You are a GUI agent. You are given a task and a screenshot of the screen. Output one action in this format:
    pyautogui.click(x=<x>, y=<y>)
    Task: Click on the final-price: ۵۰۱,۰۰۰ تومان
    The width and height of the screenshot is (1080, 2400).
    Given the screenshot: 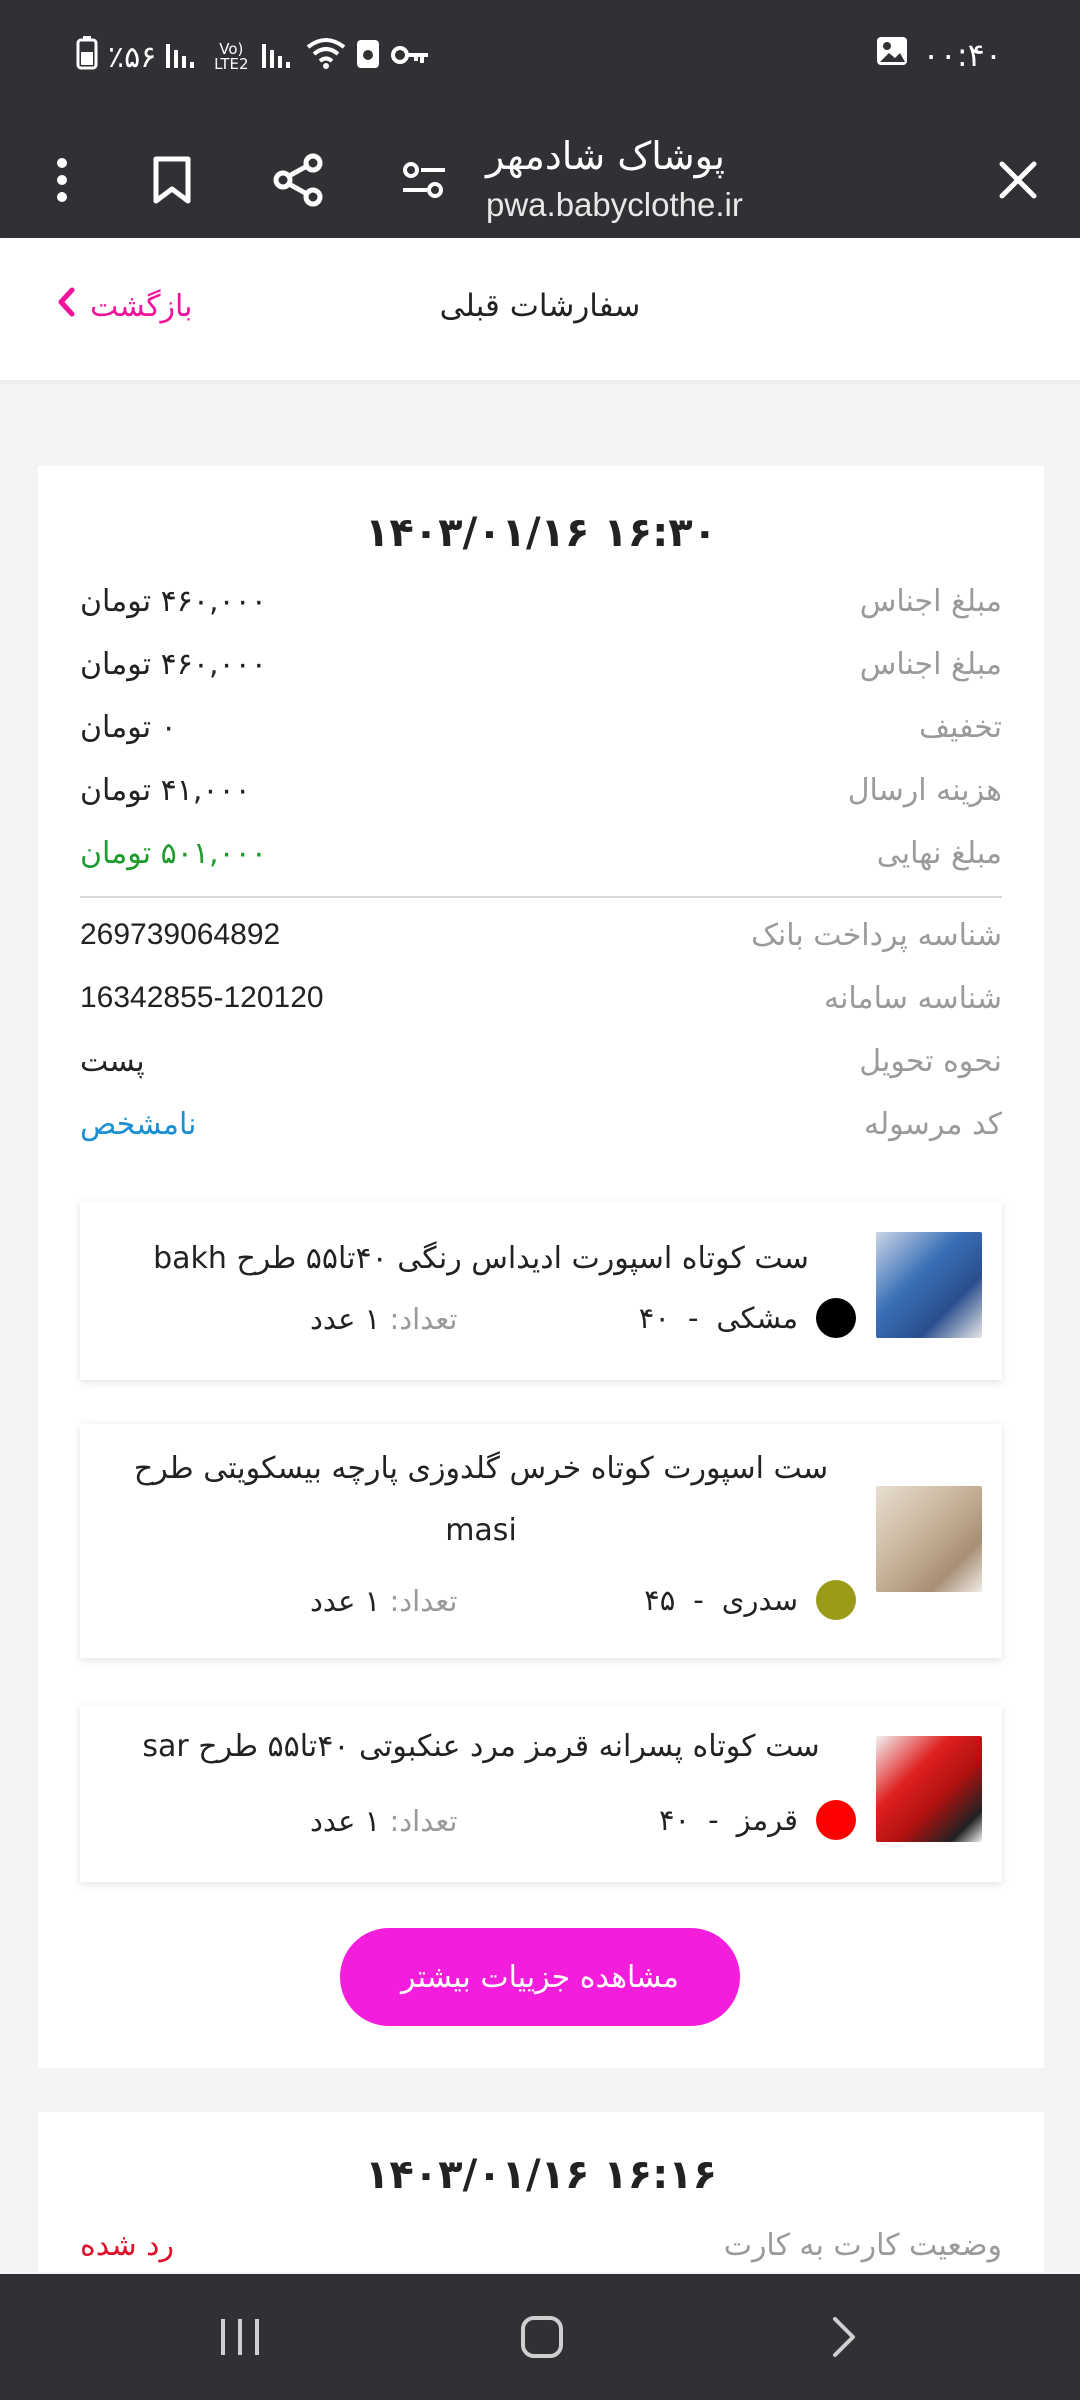 What is the action you would take?
    pyautogui.click(x=173, y=853)
    